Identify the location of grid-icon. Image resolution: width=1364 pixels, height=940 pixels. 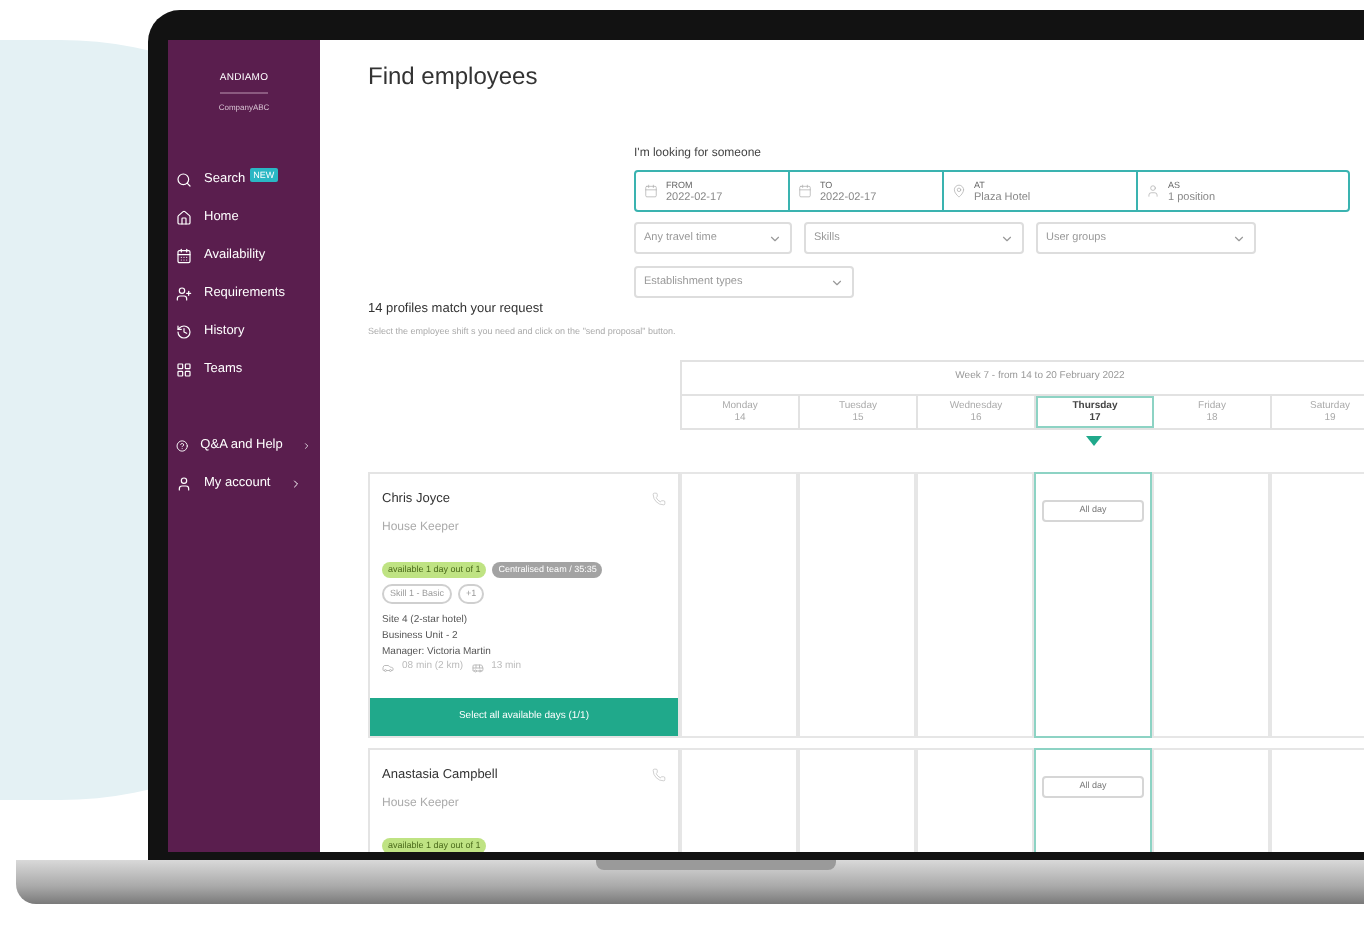
(184, 370).